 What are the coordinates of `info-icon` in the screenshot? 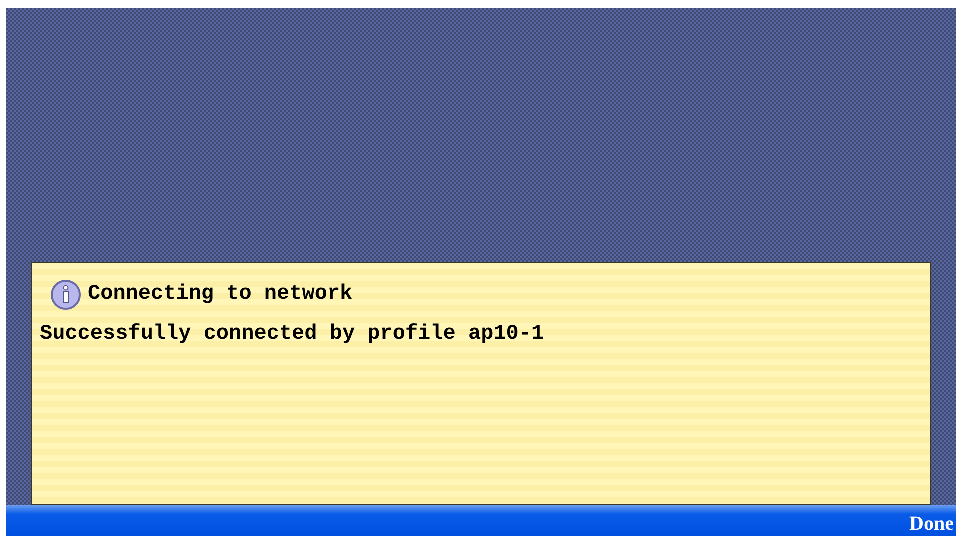 It's located at (66, 295).